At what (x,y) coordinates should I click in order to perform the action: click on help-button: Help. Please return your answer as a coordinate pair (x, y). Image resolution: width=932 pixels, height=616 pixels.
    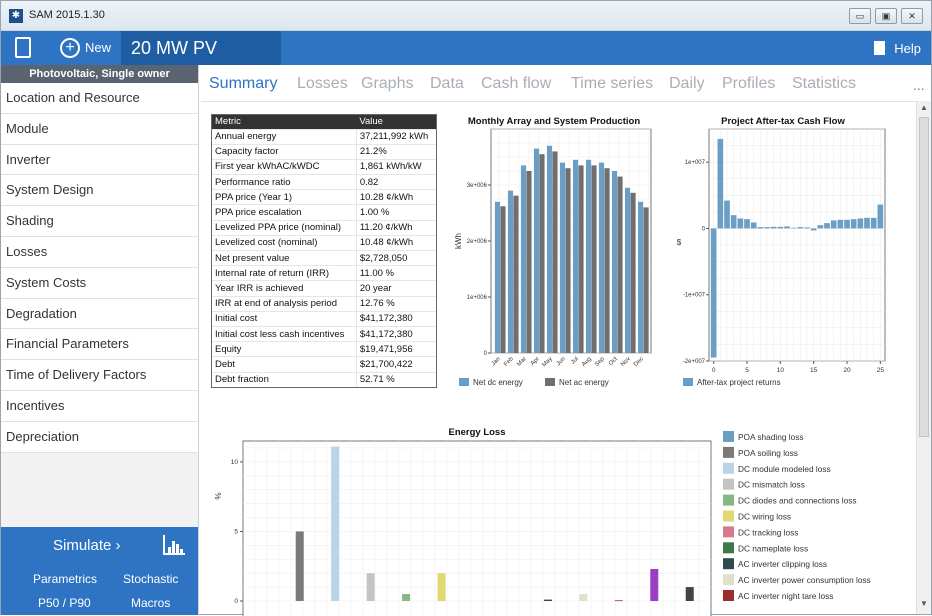
    Looking at the image, I should click on (907, 48).